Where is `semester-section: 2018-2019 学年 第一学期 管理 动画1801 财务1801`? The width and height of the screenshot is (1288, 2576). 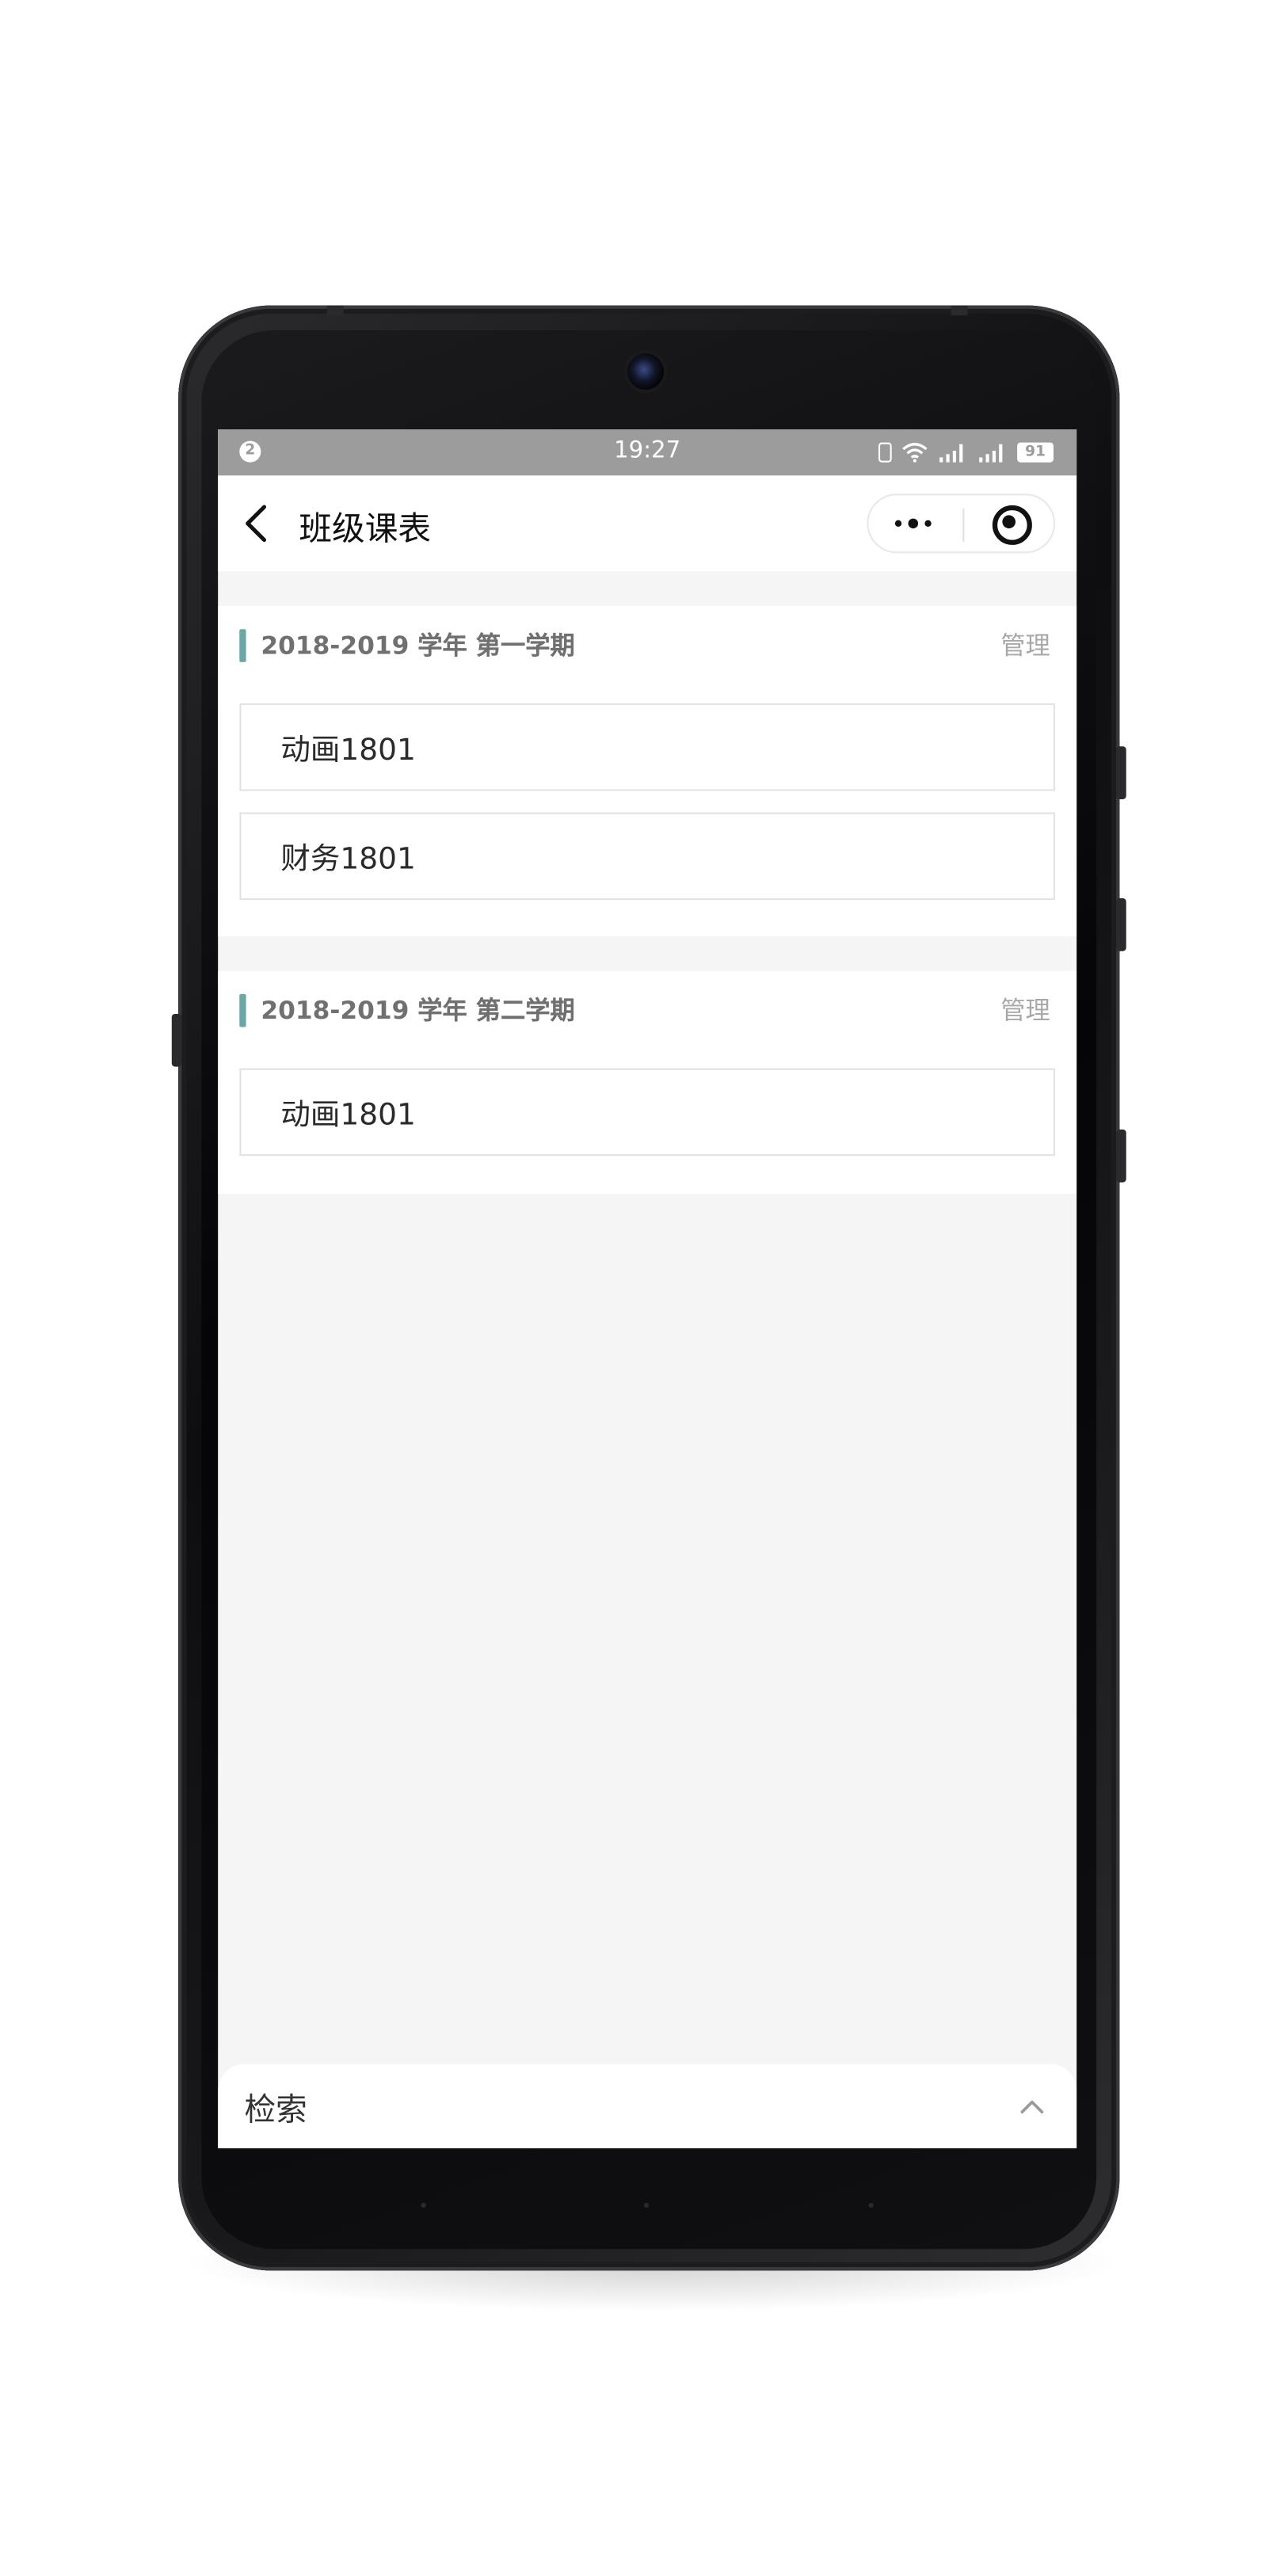
semester-section: 2018-2019 学年 第一学期 管理 动画1801 财务1801 is located at coordinates (648, 771).